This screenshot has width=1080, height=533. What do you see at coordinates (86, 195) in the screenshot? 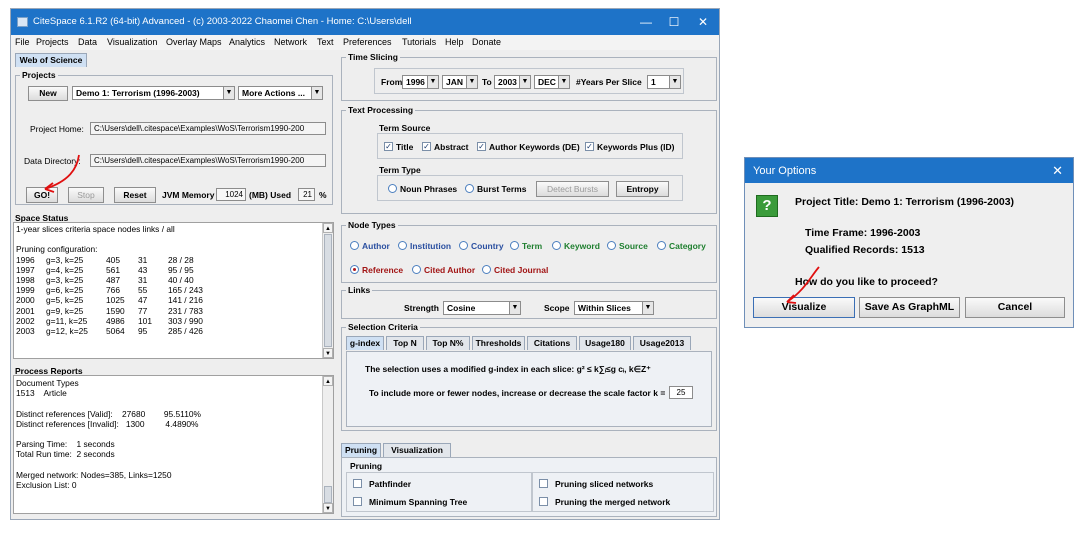
I see `stop-button: Stop` at bounding box center [86, 195].